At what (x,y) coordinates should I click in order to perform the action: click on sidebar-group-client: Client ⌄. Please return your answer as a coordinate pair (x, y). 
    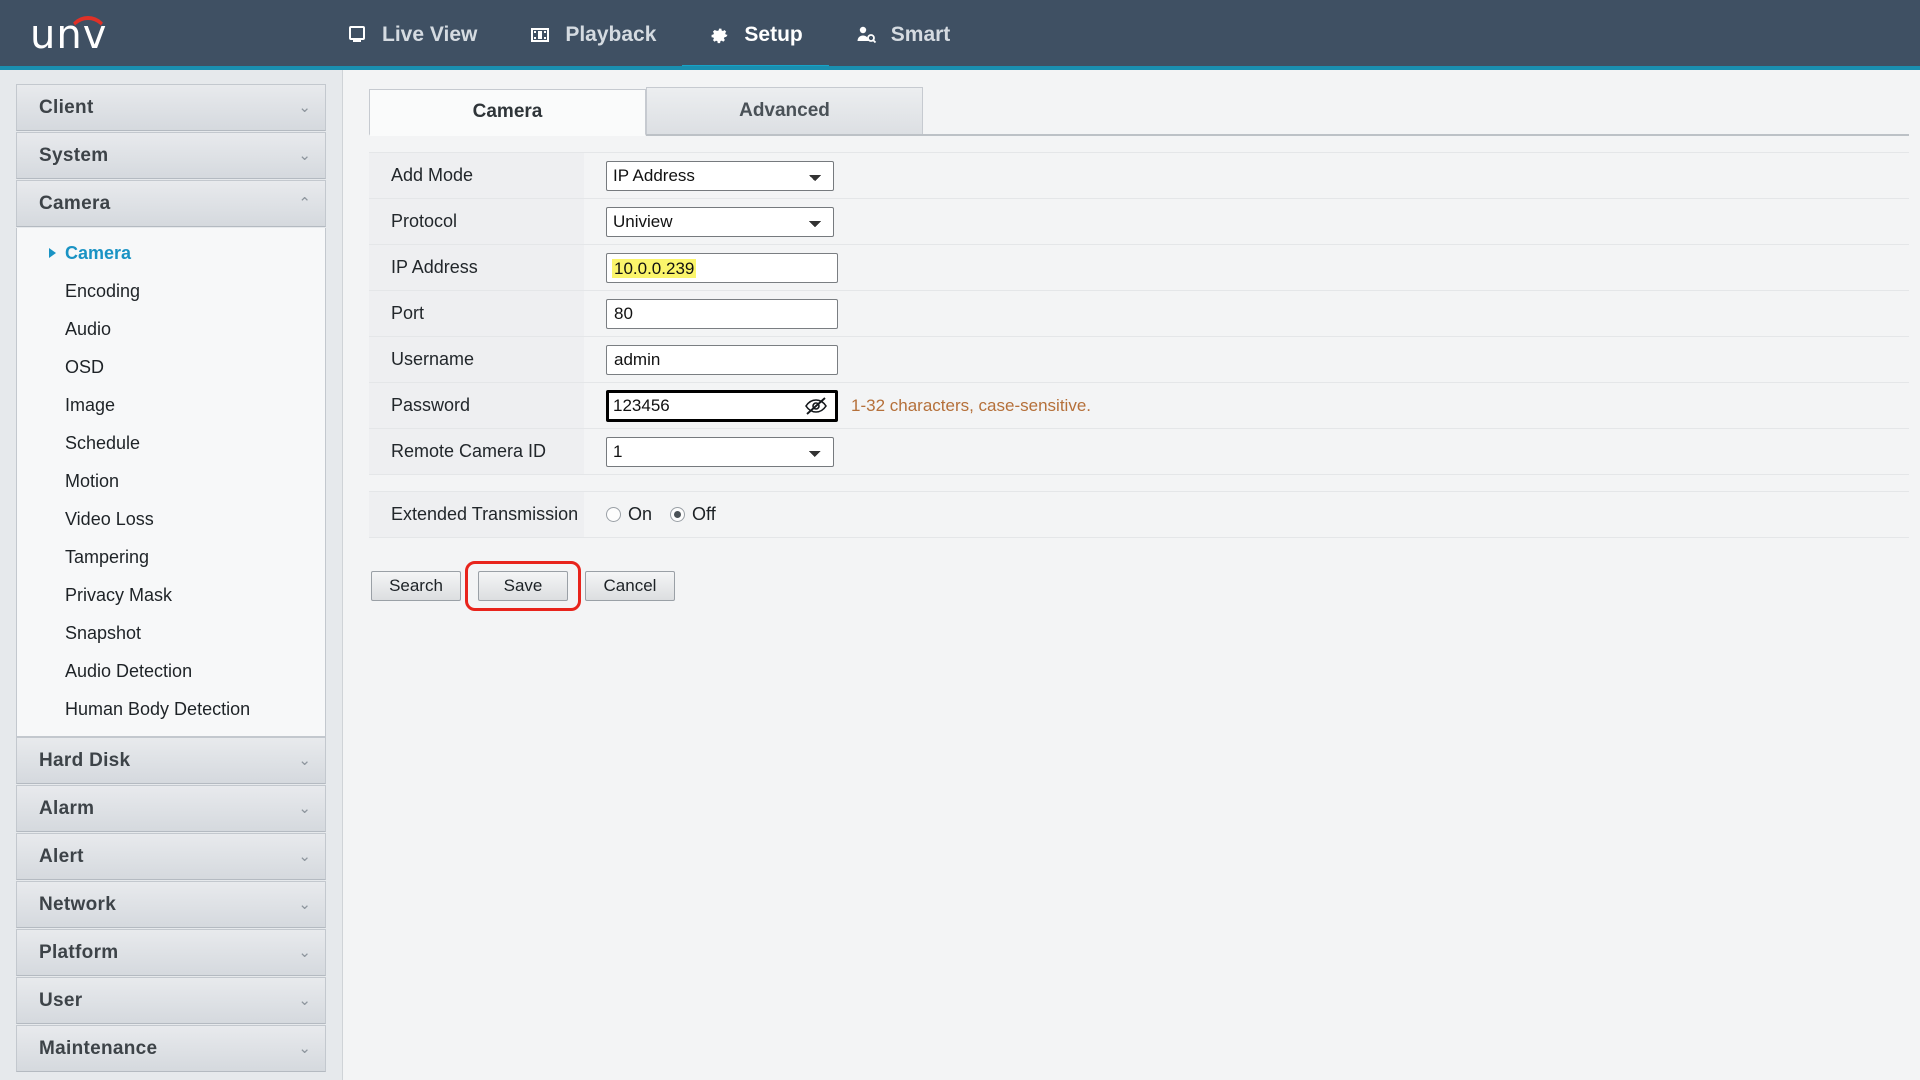
    Looking at the image, I should click on (171, 107).